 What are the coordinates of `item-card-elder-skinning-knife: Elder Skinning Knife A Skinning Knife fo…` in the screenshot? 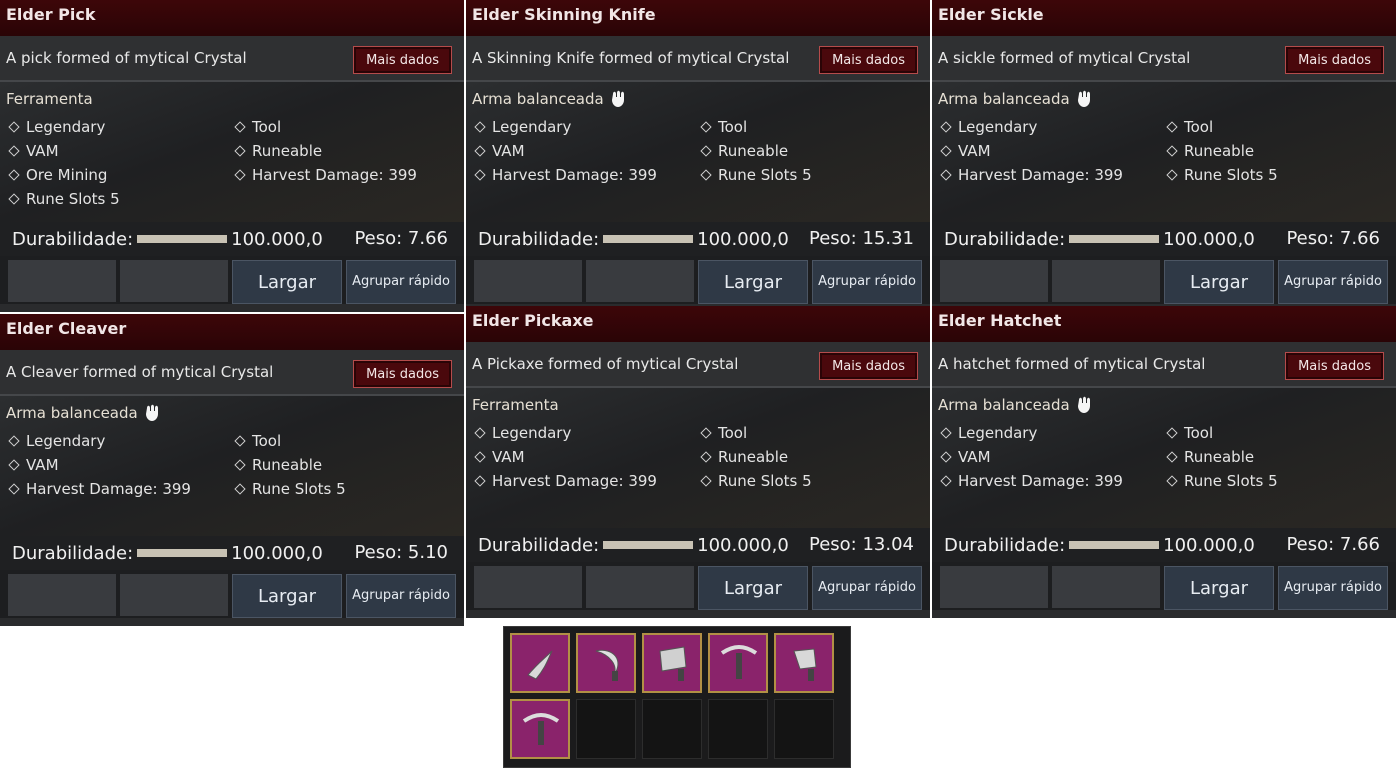 It's located at (698, 156).